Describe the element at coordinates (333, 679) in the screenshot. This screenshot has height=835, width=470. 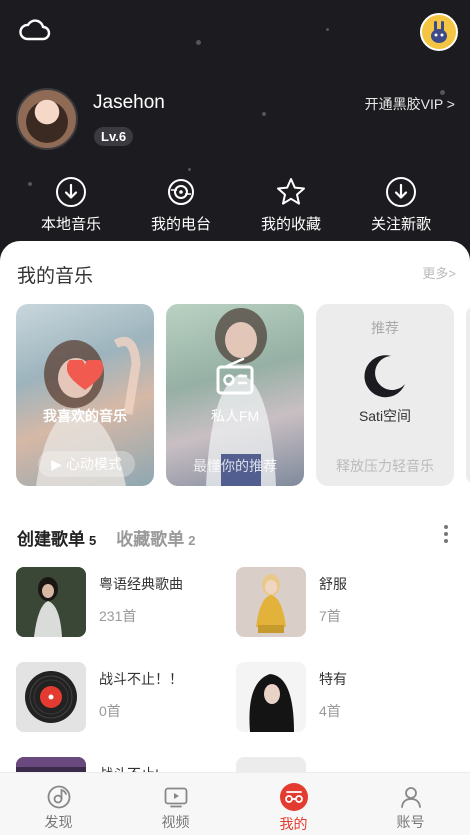
I see `playlist-name: 特有` at that location.